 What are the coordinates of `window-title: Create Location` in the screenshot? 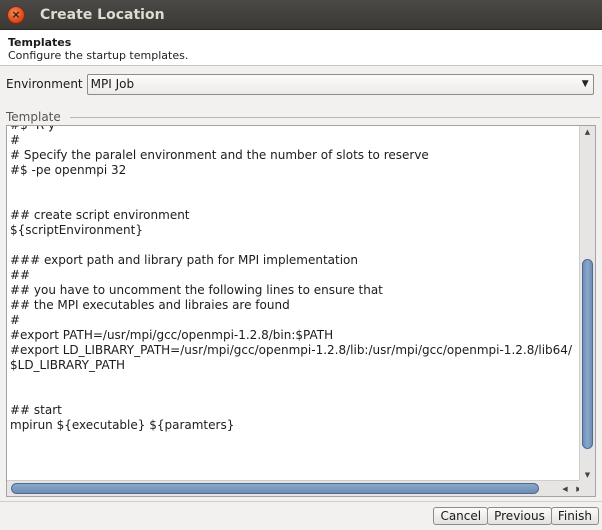 It's located at (102, 14).